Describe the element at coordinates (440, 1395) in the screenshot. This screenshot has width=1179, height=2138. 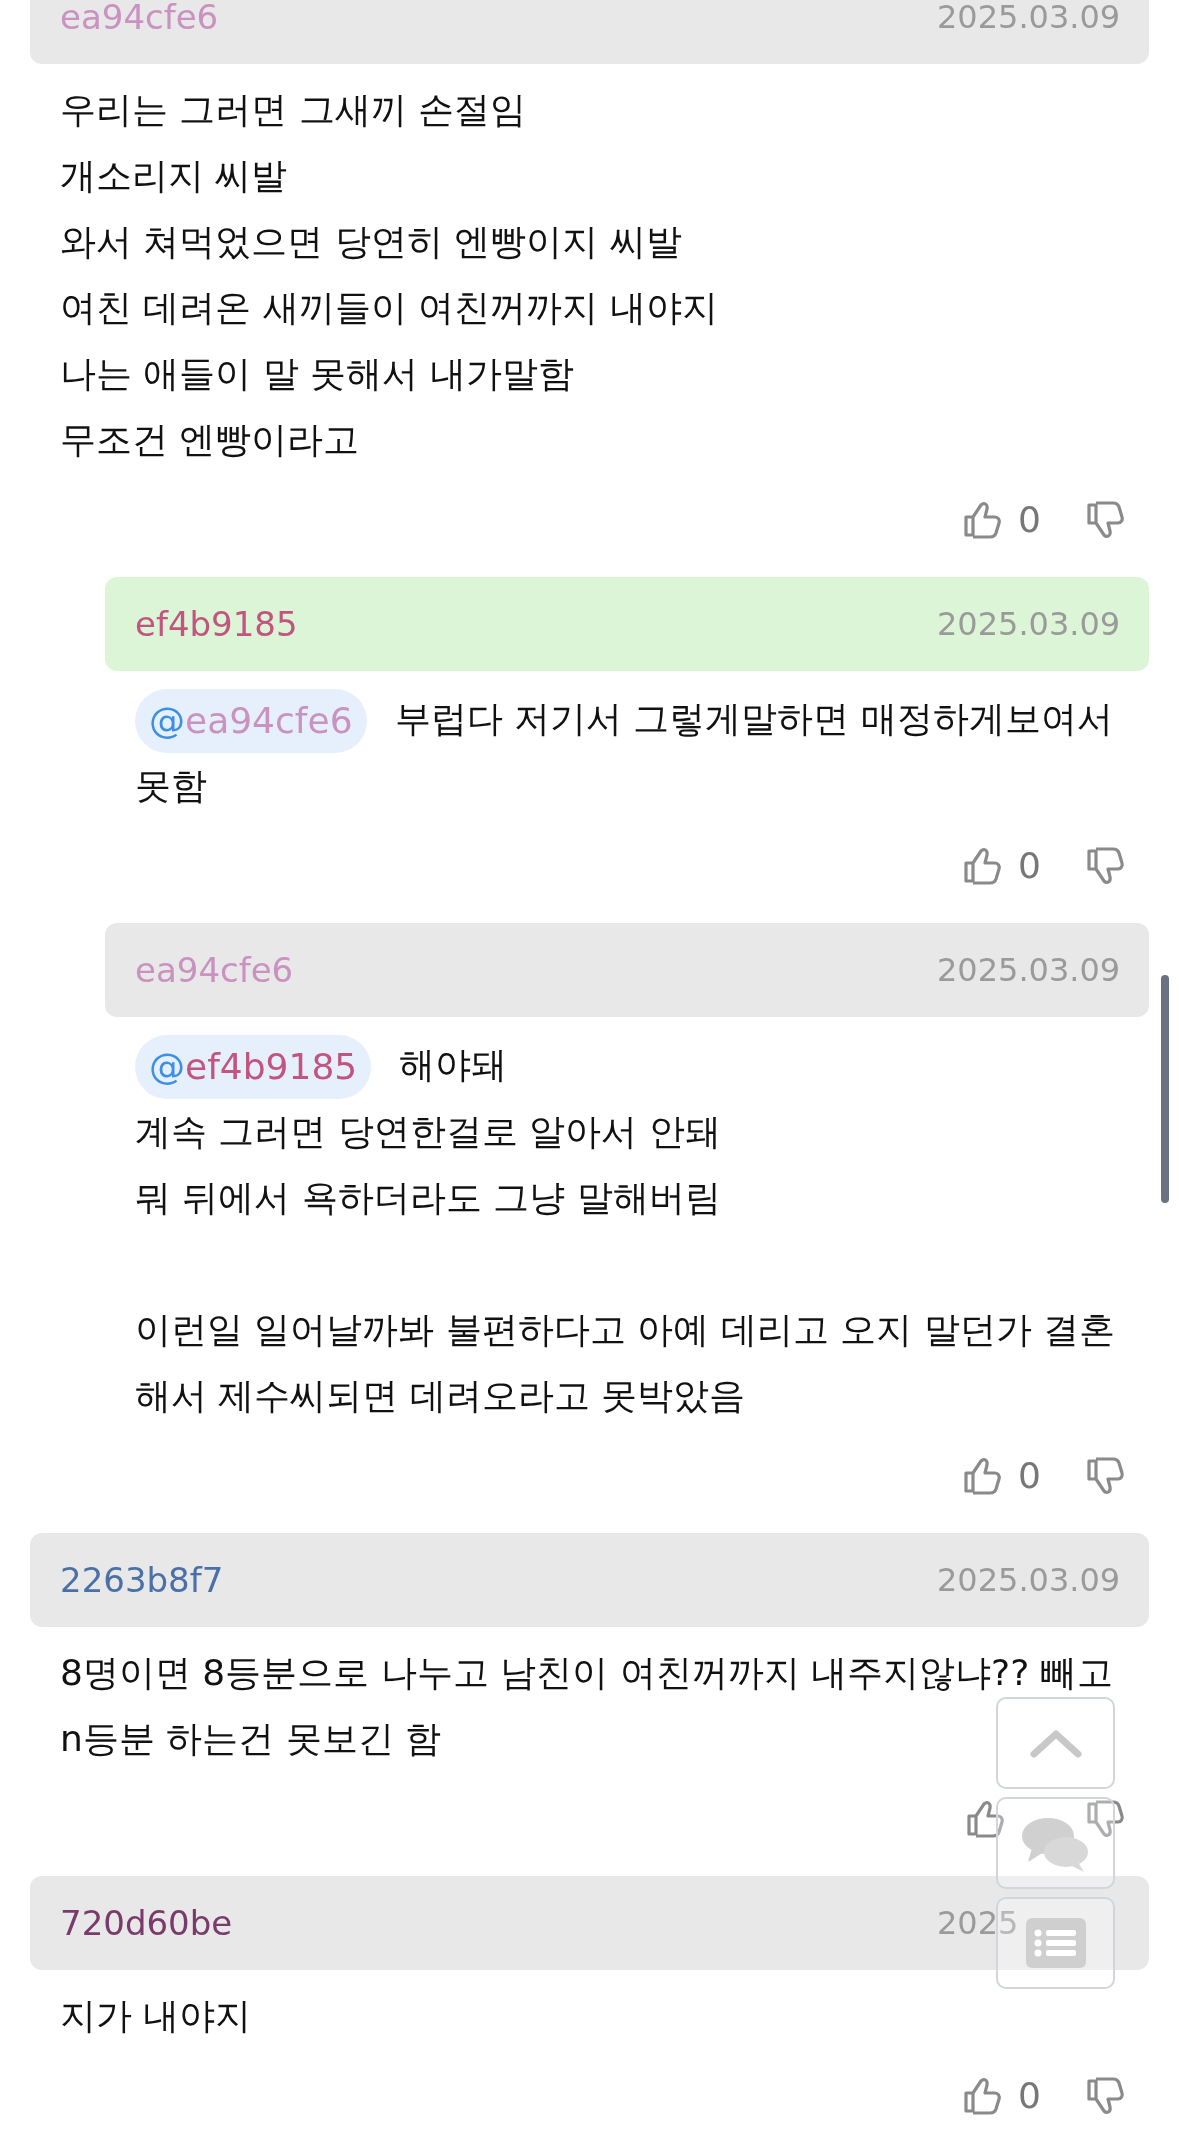
I see `comment-text: 해서 제수씨되면 데려오라고 못박았음` at that location.